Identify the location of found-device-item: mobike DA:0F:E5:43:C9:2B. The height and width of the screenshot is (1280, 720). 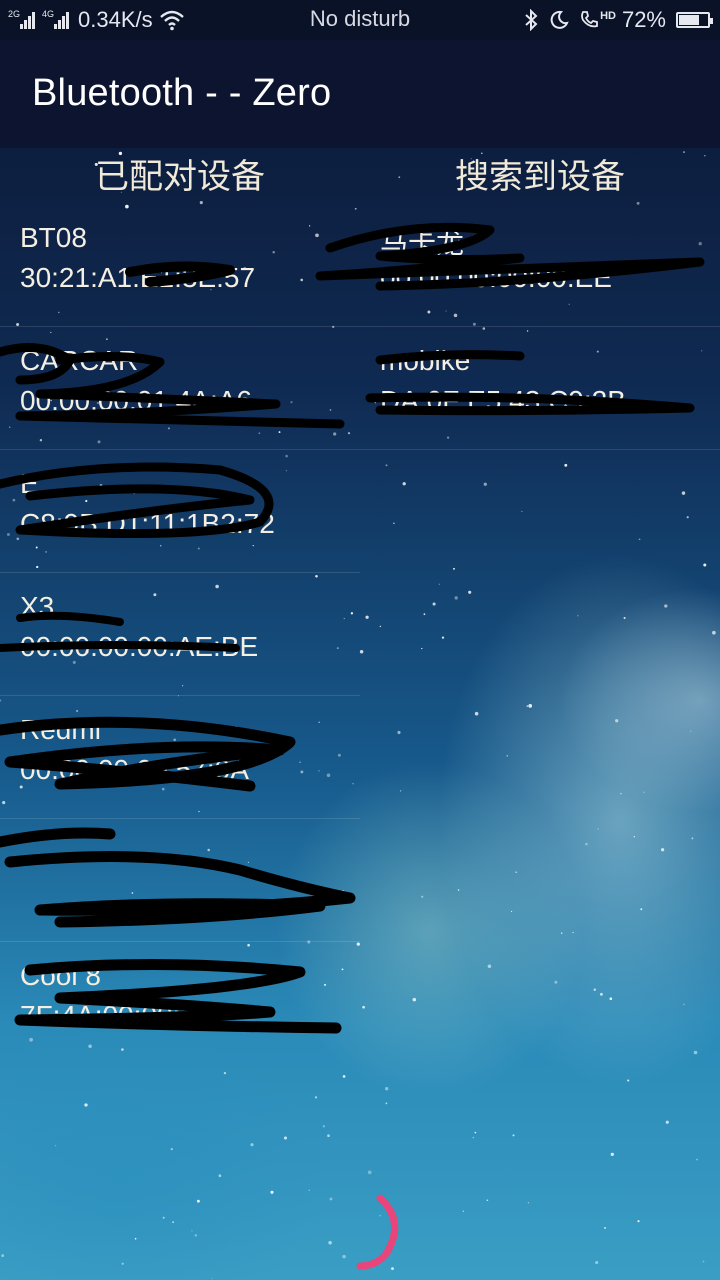
(540, 388).